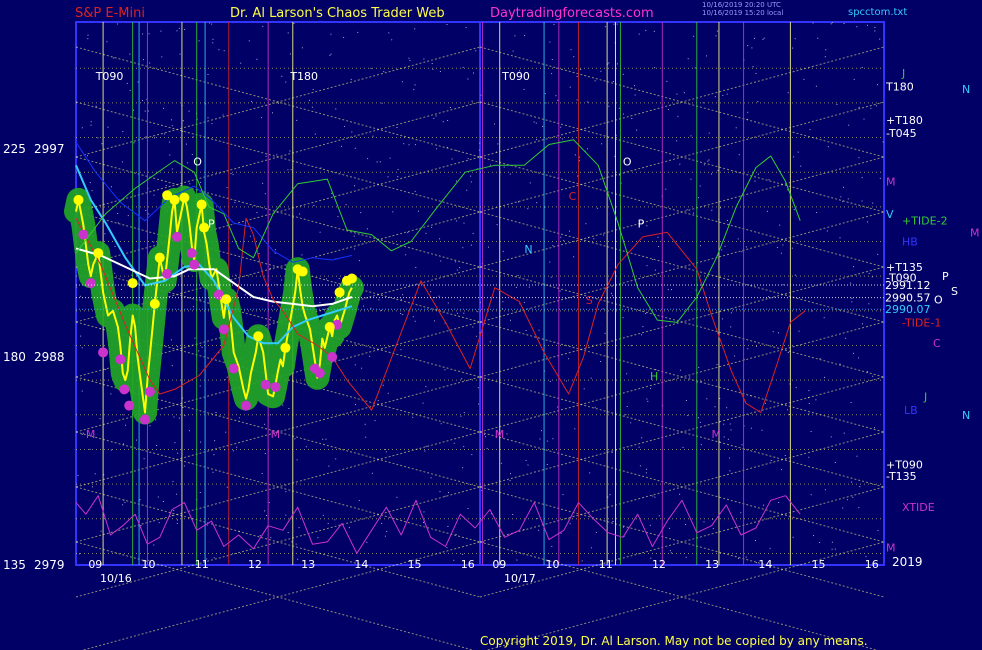 The height and width of the screenshot is (650, 982). Describe the element at coordinates (891, 548) in the screenshot. I see `right-margin-label: M` at that location.